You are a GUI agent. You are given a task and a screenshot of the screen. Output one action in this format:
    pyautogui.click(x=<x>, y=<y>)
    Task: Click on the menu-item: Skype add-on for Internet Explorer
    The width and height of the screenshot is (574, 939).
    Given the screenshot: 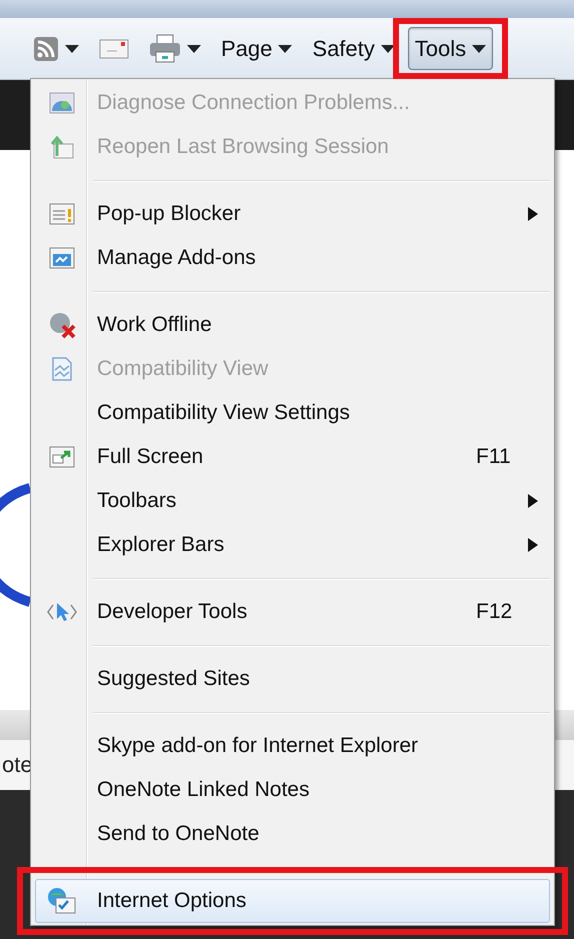 What is the action you would take?
    pyautogui.click(x=292, y=746)
    